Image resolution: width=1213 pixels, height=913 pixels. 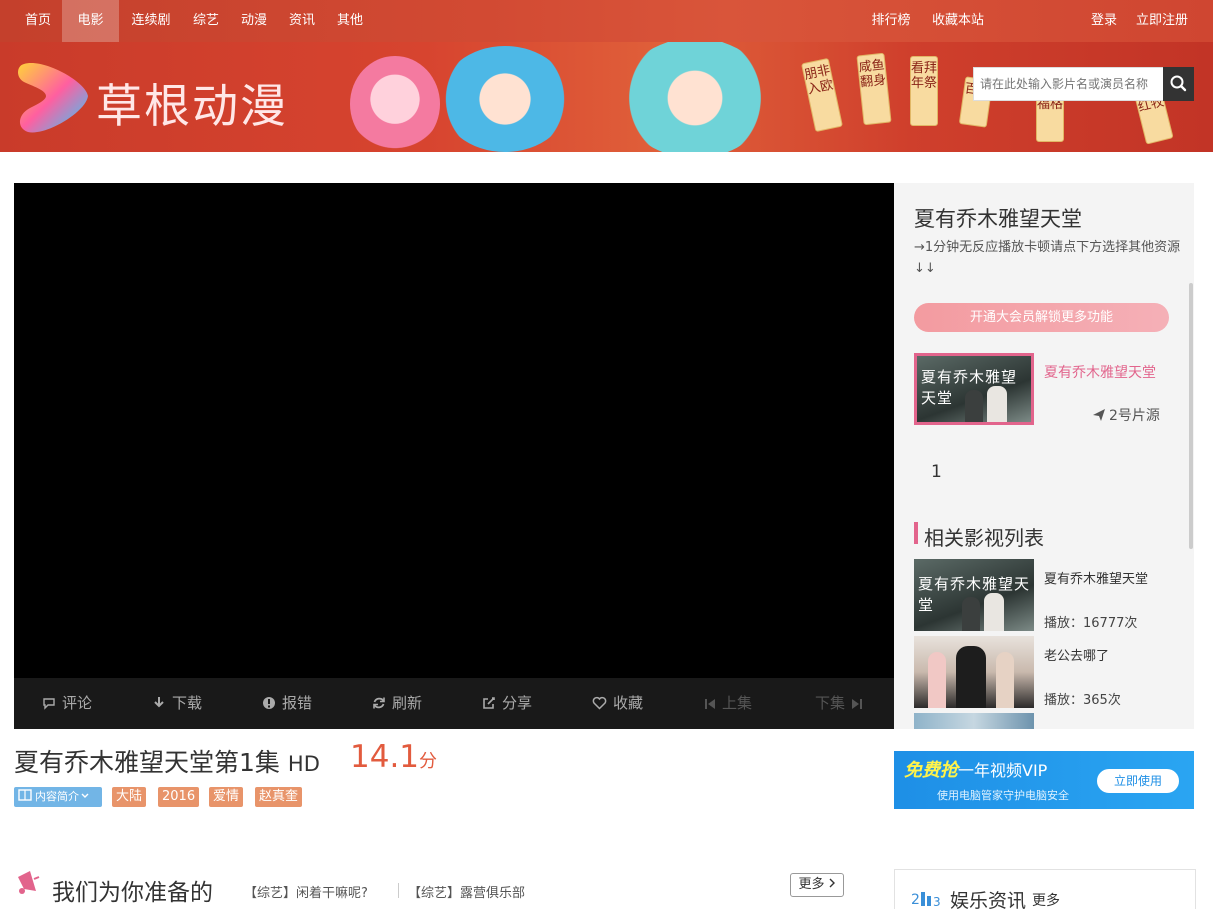 What do you see at coordinates (915, 900) in the screenshot?
I see `svg-text: 2` at bounding box center [915, 900].